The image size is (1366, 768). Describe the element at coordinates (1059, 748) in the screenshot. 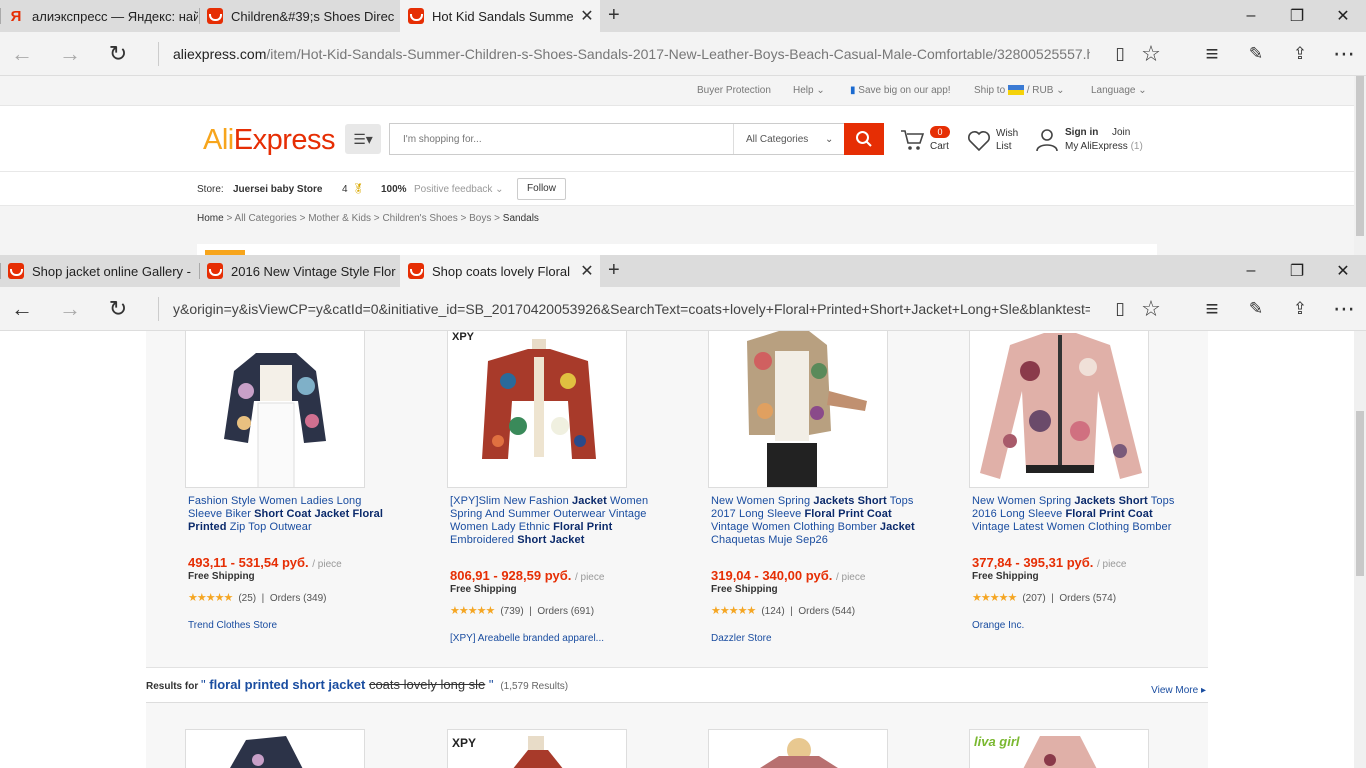

I see `product-image: liva girl` at that location.